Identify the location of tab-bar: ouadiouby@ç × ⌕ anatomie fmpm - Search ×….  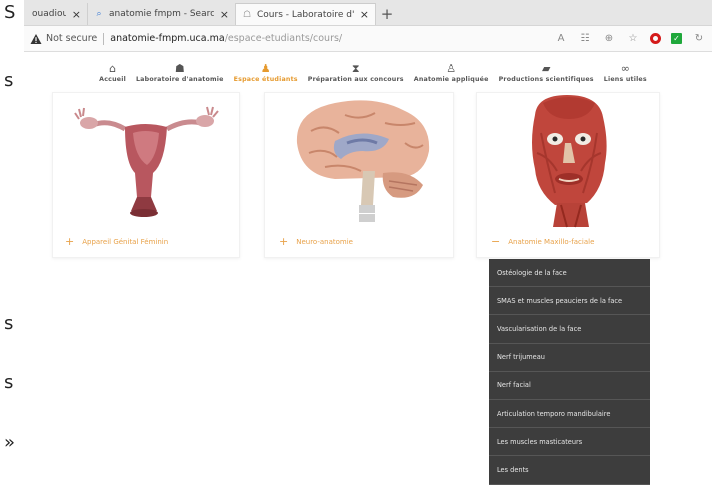
(368, 13).